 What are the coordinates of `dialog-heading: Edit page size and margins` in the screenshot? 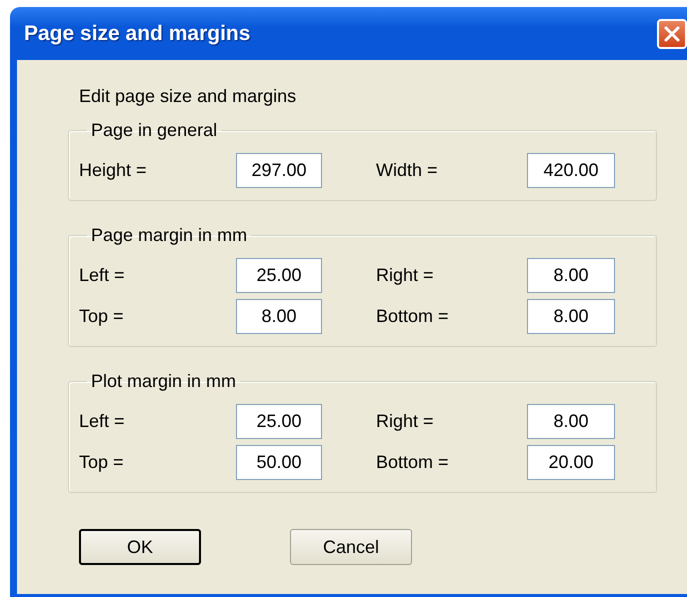 It's located at (188, 96).